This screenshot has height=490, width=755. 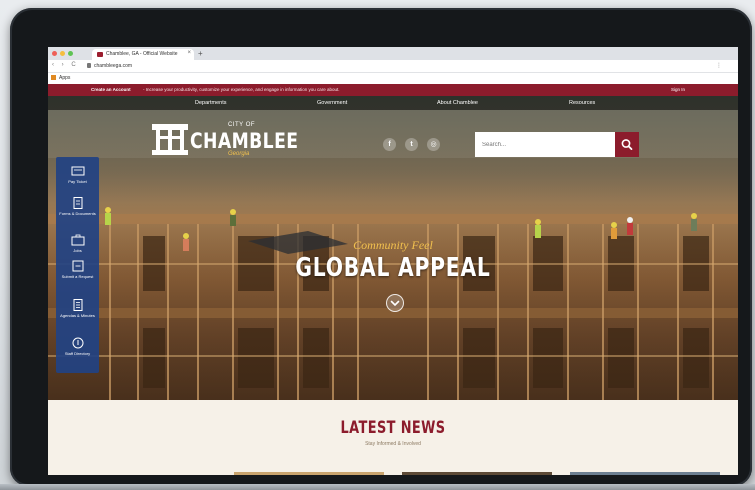 What do you see at coordinates (170, 139) in the screenshot?
I see `city-seal-icon` at bounding box center [170, 139].